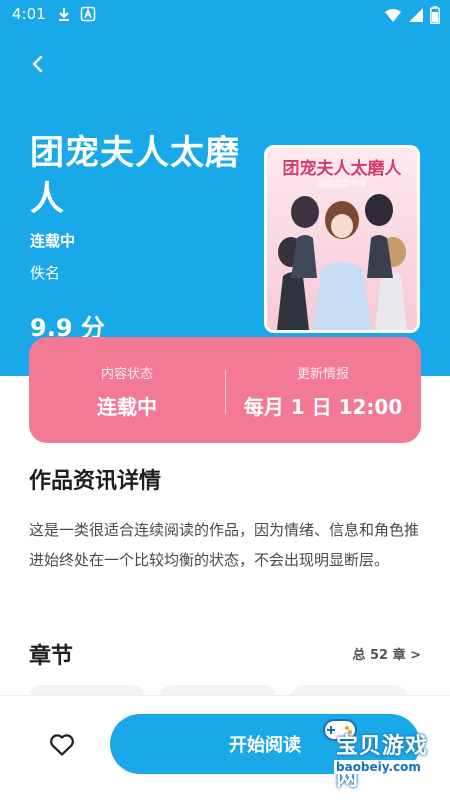  What do you see at coordinates (127, 407) in the screenshot?
I see `content-status-value: 连载中` at bounding box center [127, 407].